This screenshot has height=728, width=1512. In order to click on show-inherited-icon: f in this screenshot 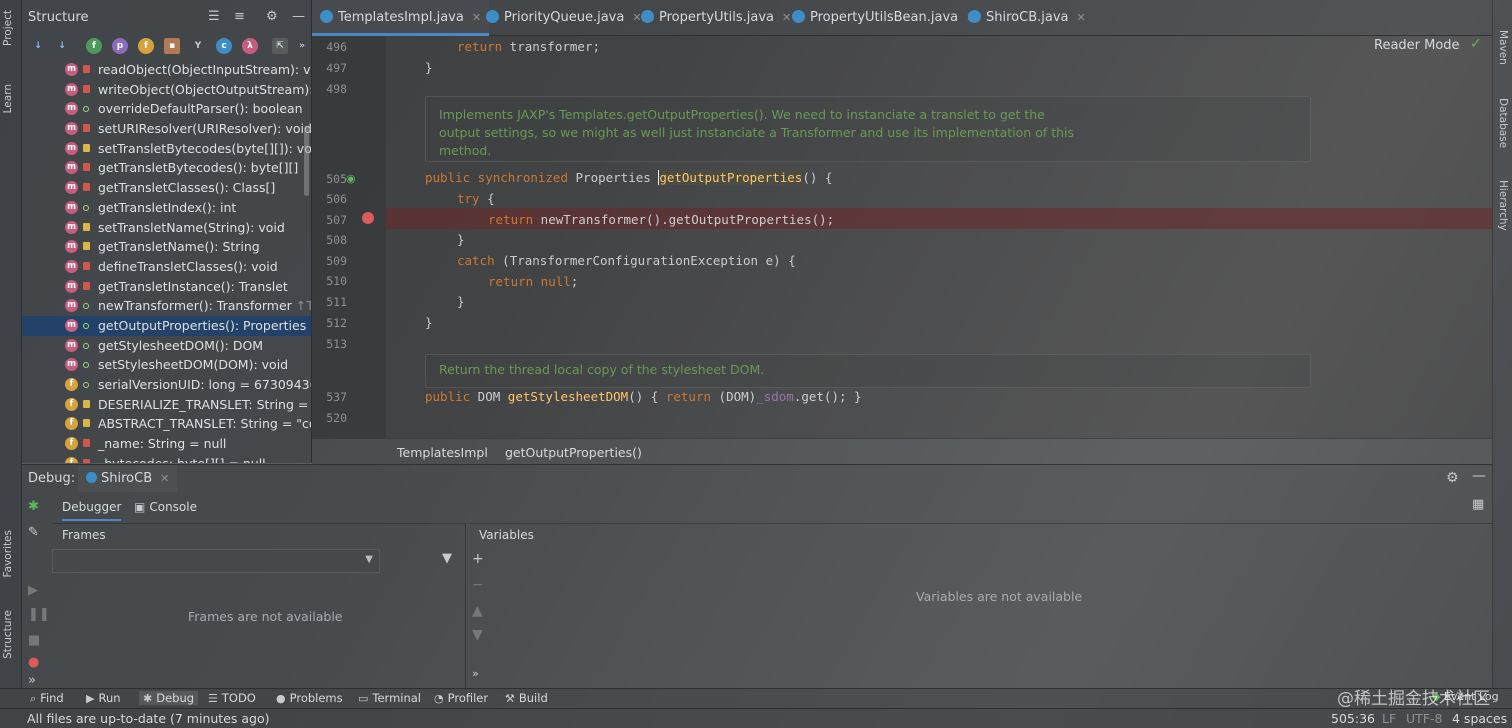, I will do `click(94, 46)`.